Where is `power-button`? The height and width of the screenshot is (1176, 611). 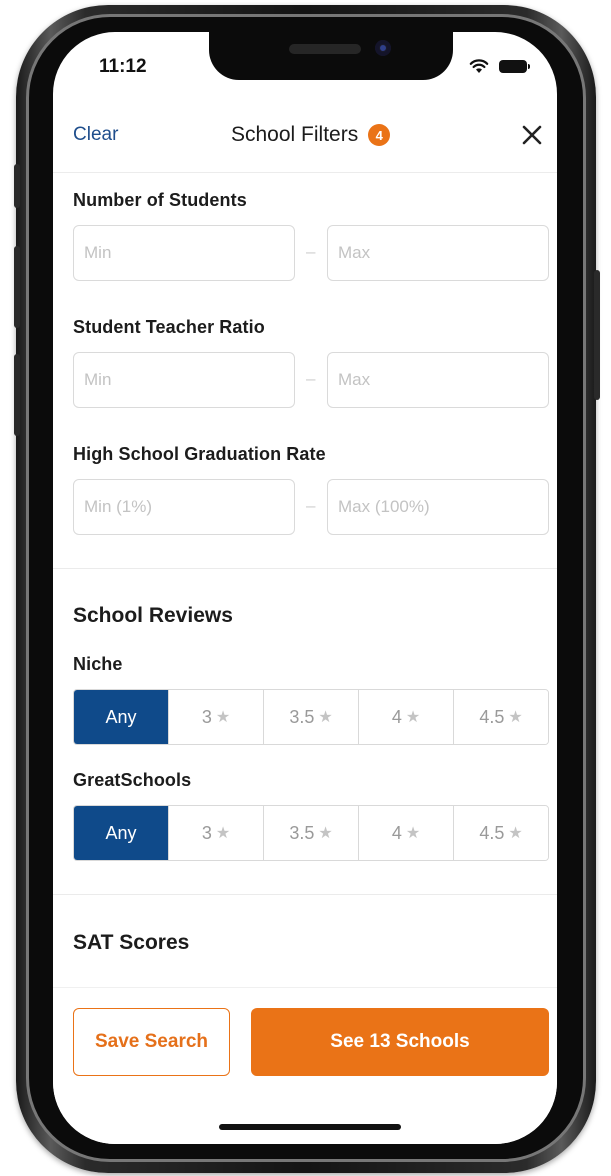
power-button is located at coordinates (597, 335).